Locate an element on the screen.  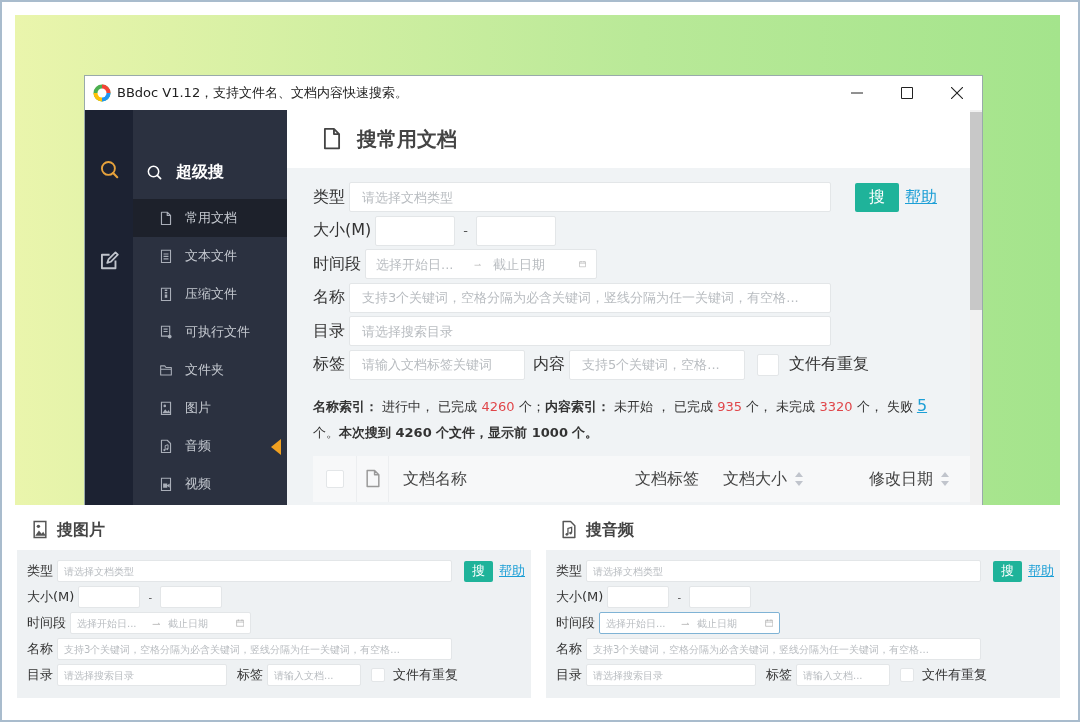
column-header: 文档名称 is located at coordinates (499, 479).